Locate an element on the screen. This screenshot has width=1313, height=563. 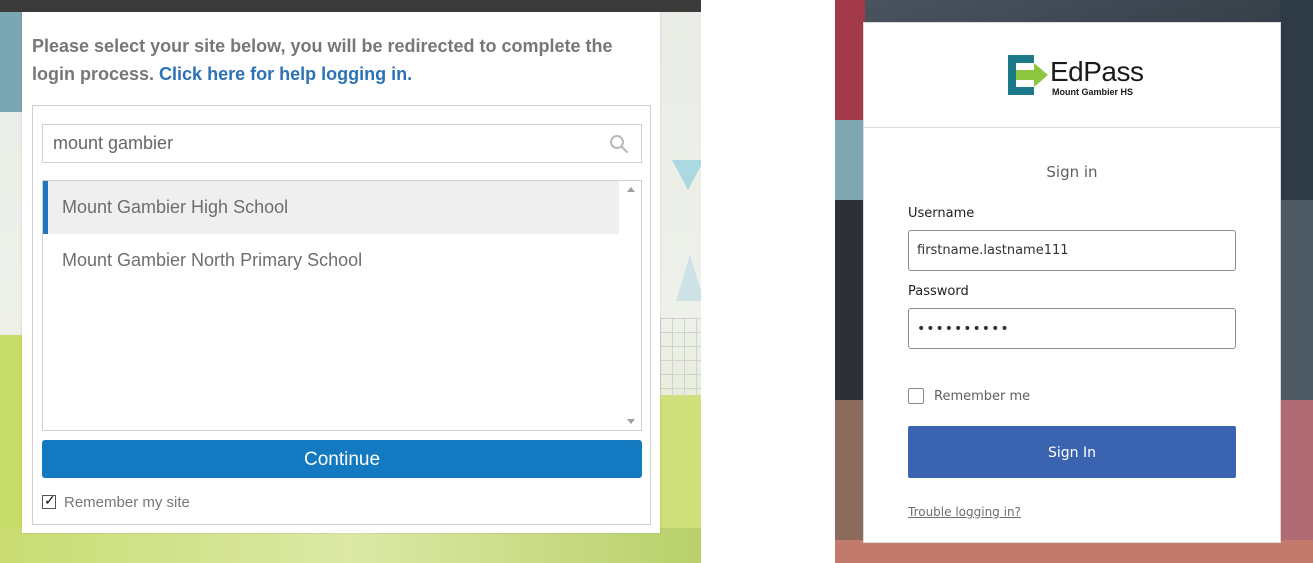
logo-name: EdPass is located at coordinates (1097, 71).